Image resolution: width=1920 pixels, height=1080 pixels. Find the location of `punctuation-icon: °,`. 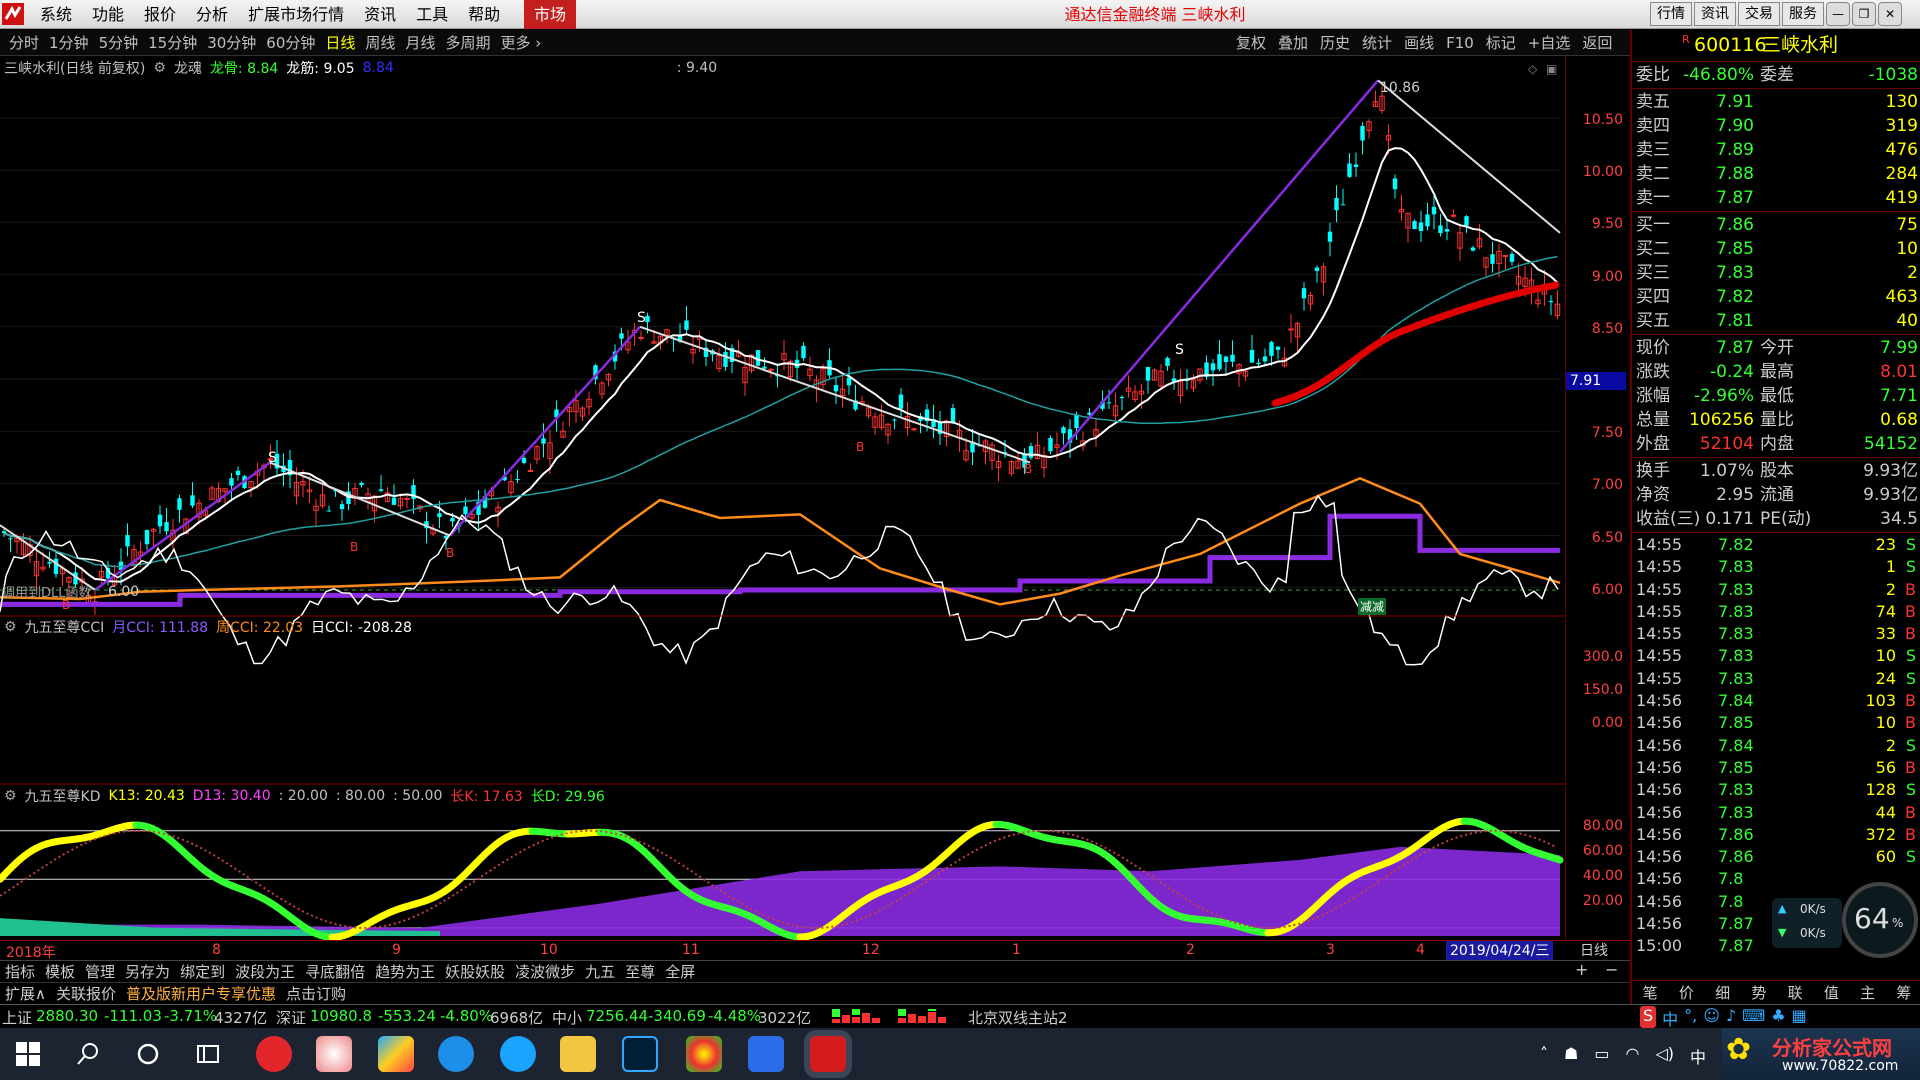

punctuation-icon: °, is located at coordinates (1690, 1017).